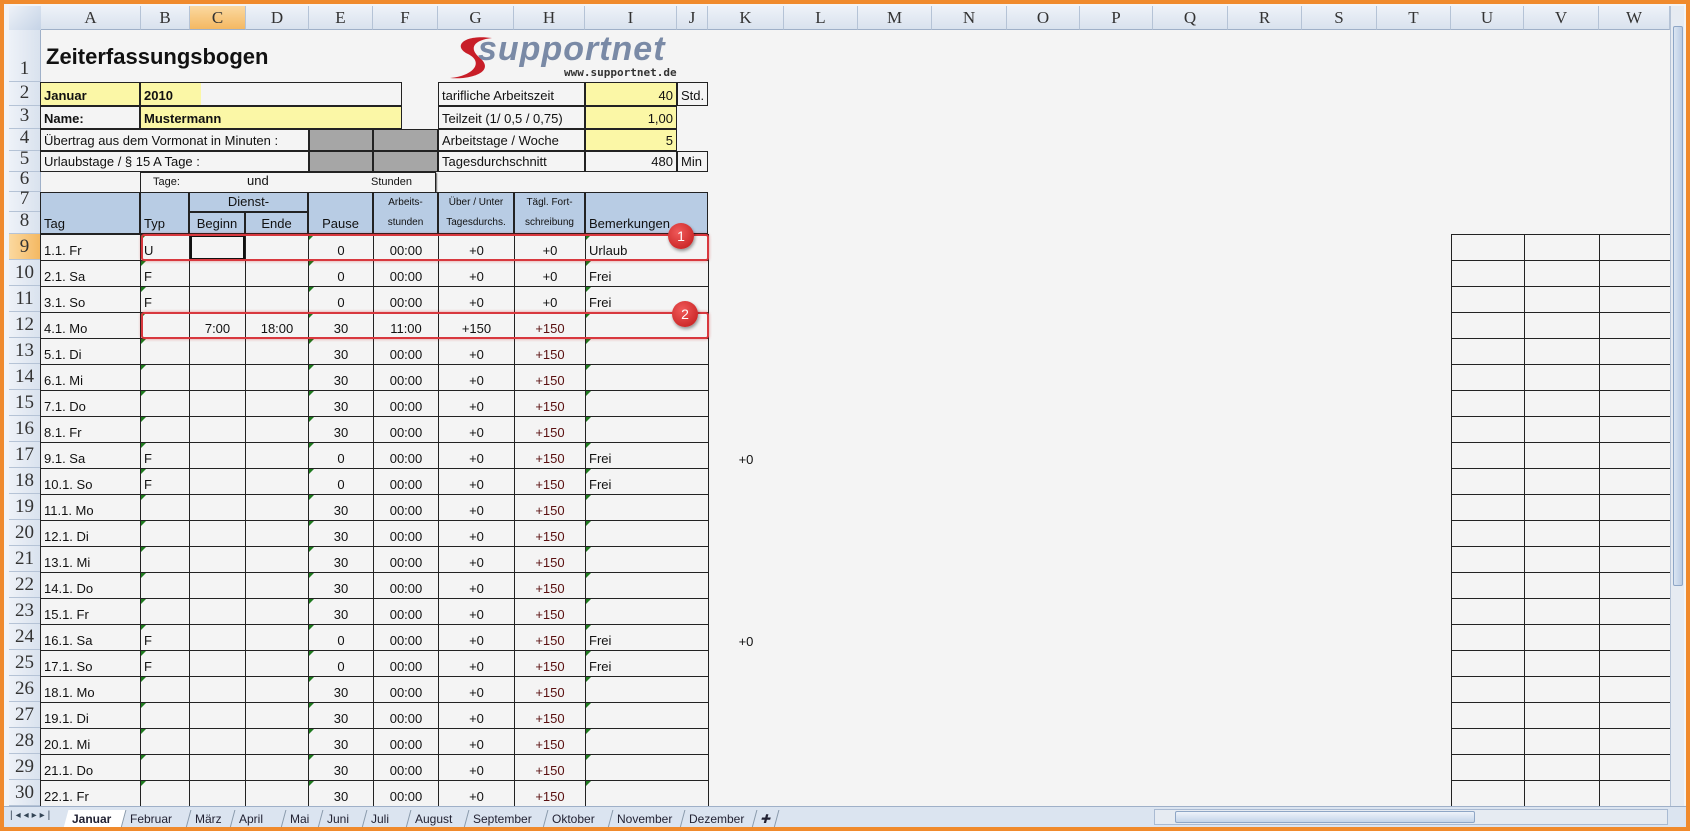 This screenshot has height=831, width=1690. What do you see at coordinates (550, 299) in the screenshot?
I see `cell-fort: +0` at bounding box center [550, 299].